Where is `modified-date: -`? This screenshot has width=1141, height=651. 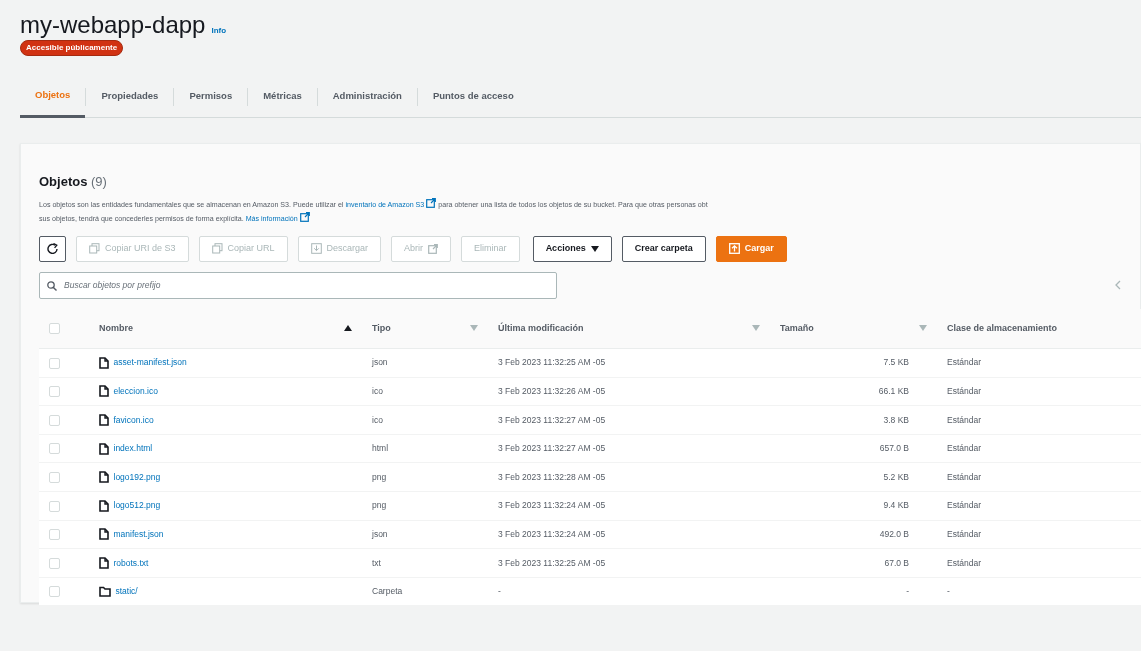
modified-date: - is located at coordinates (499, 591).